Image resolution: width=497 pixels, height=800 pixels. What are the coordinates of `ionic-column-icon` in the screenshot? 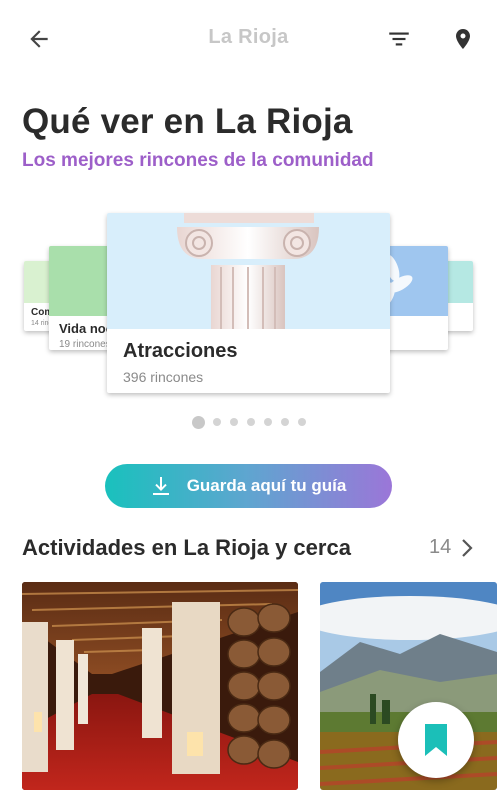 It's located at (248, 271).